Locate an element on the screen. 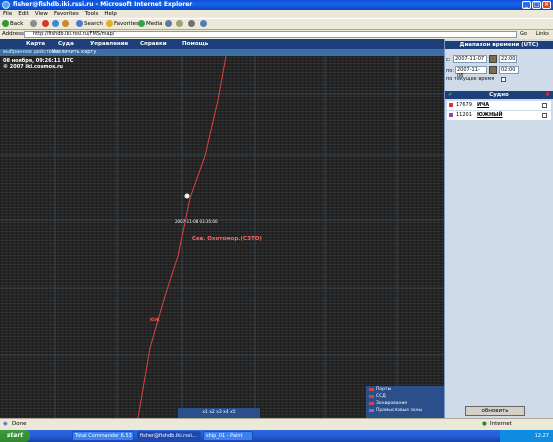  menu-view: View is located at coordinates (41, 14).